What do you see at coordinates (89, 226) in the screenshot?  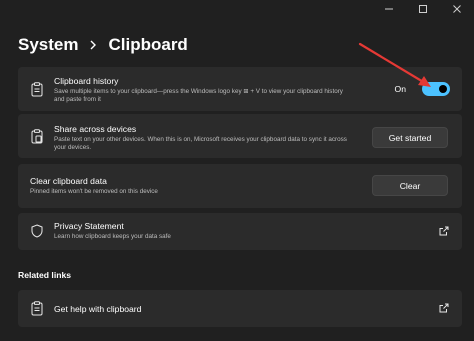 I see `privacy-statement-title: Privacy Statement` at bounding box center [89, 226].